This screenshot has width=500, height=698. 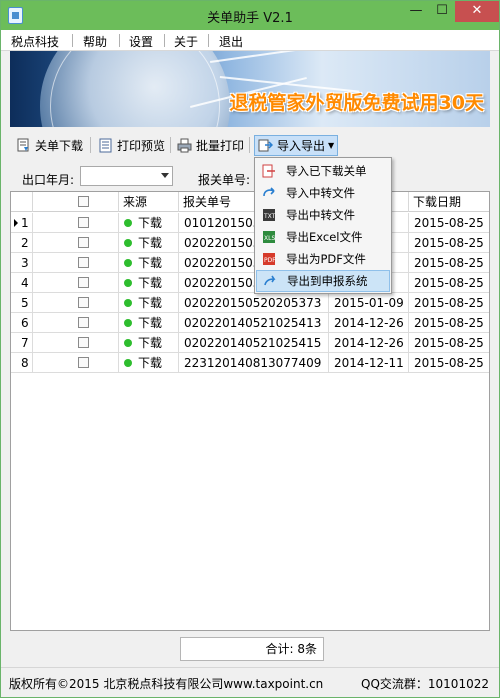 I want to click on row-index: 2, so click(x=25, y=243).